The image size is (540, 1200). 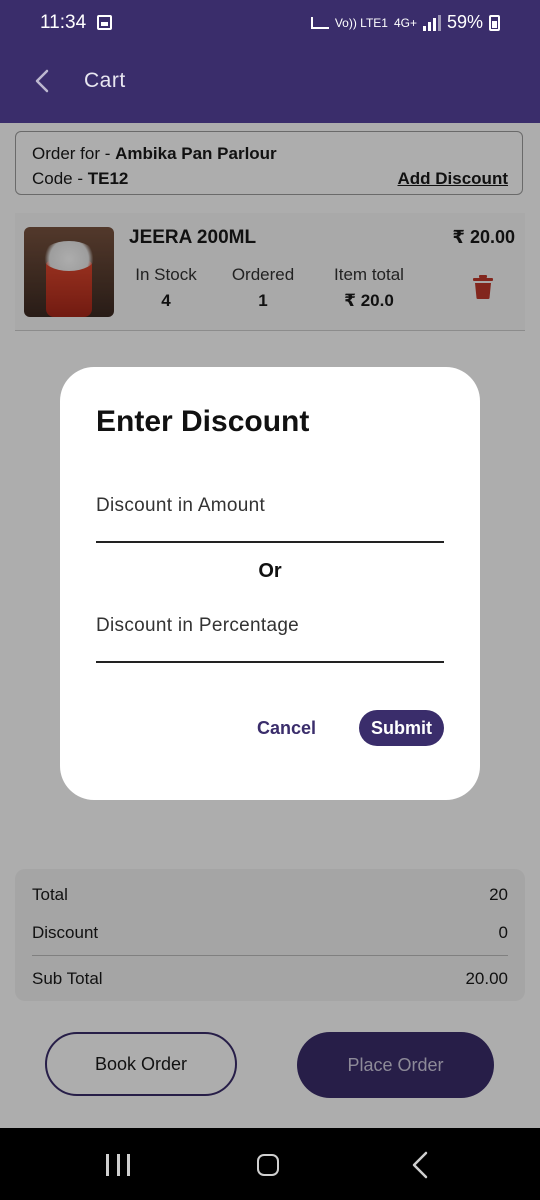 I want to click on system-nav-bar, so click(x=270, y=1164).